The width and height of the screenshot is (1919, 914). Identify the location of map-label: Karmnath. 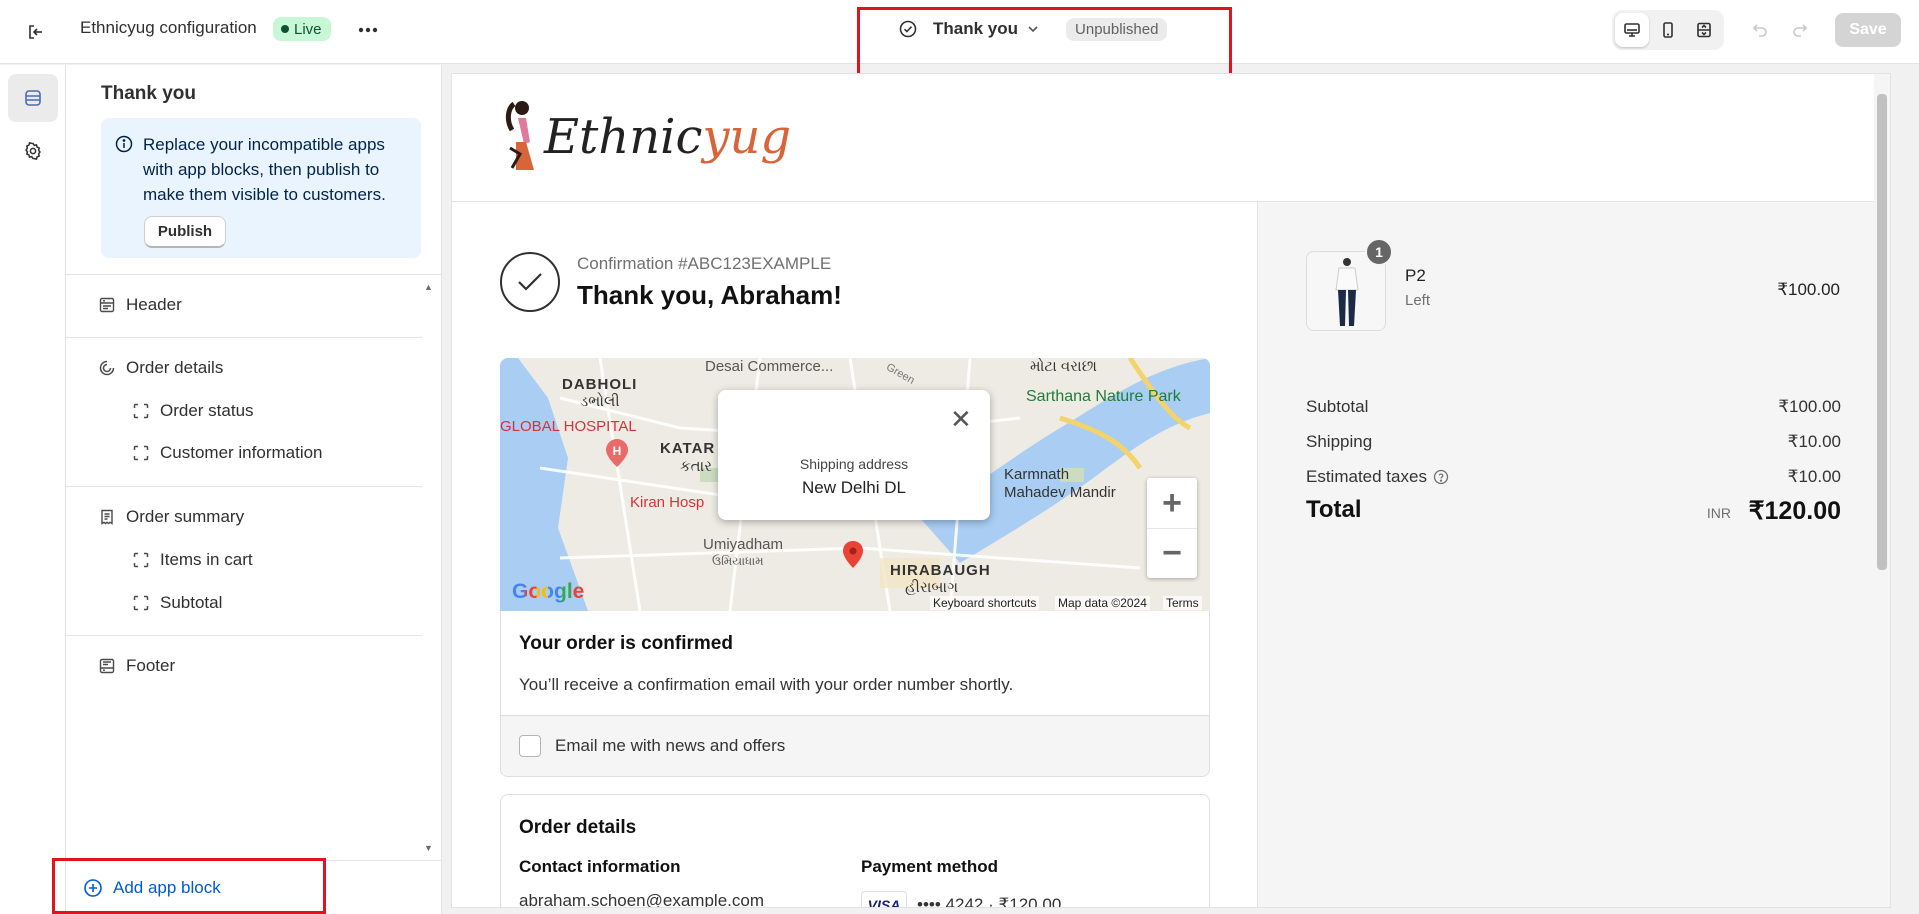
(1037, 474).